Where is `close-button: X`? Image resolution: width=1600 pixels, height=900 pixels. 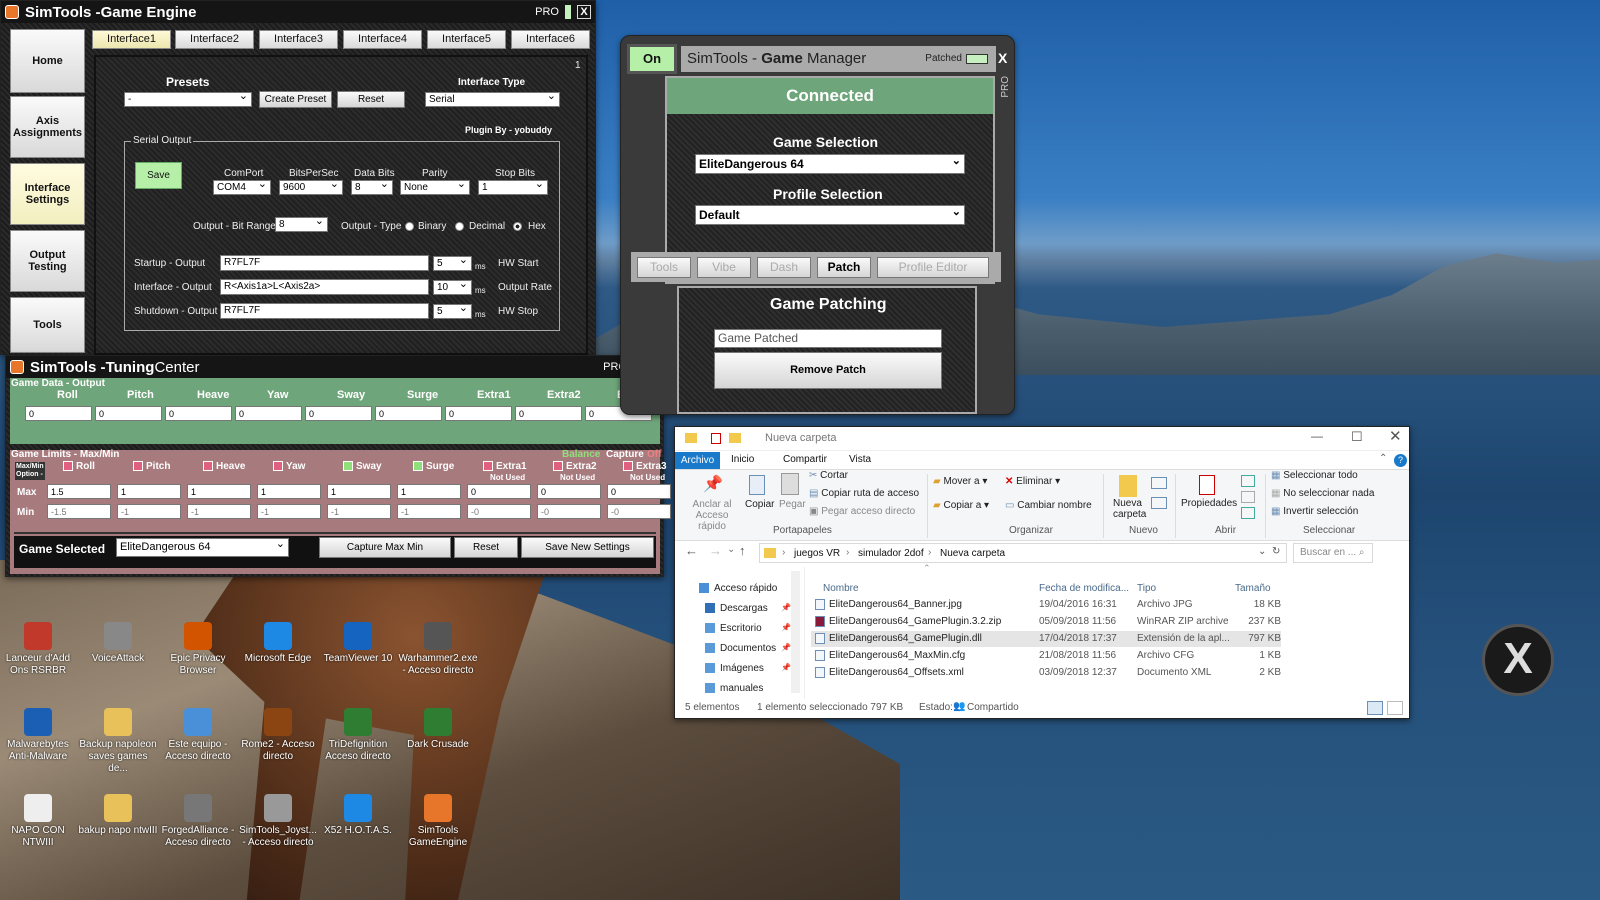
close-button: X is located at coordinates (1002, 58).